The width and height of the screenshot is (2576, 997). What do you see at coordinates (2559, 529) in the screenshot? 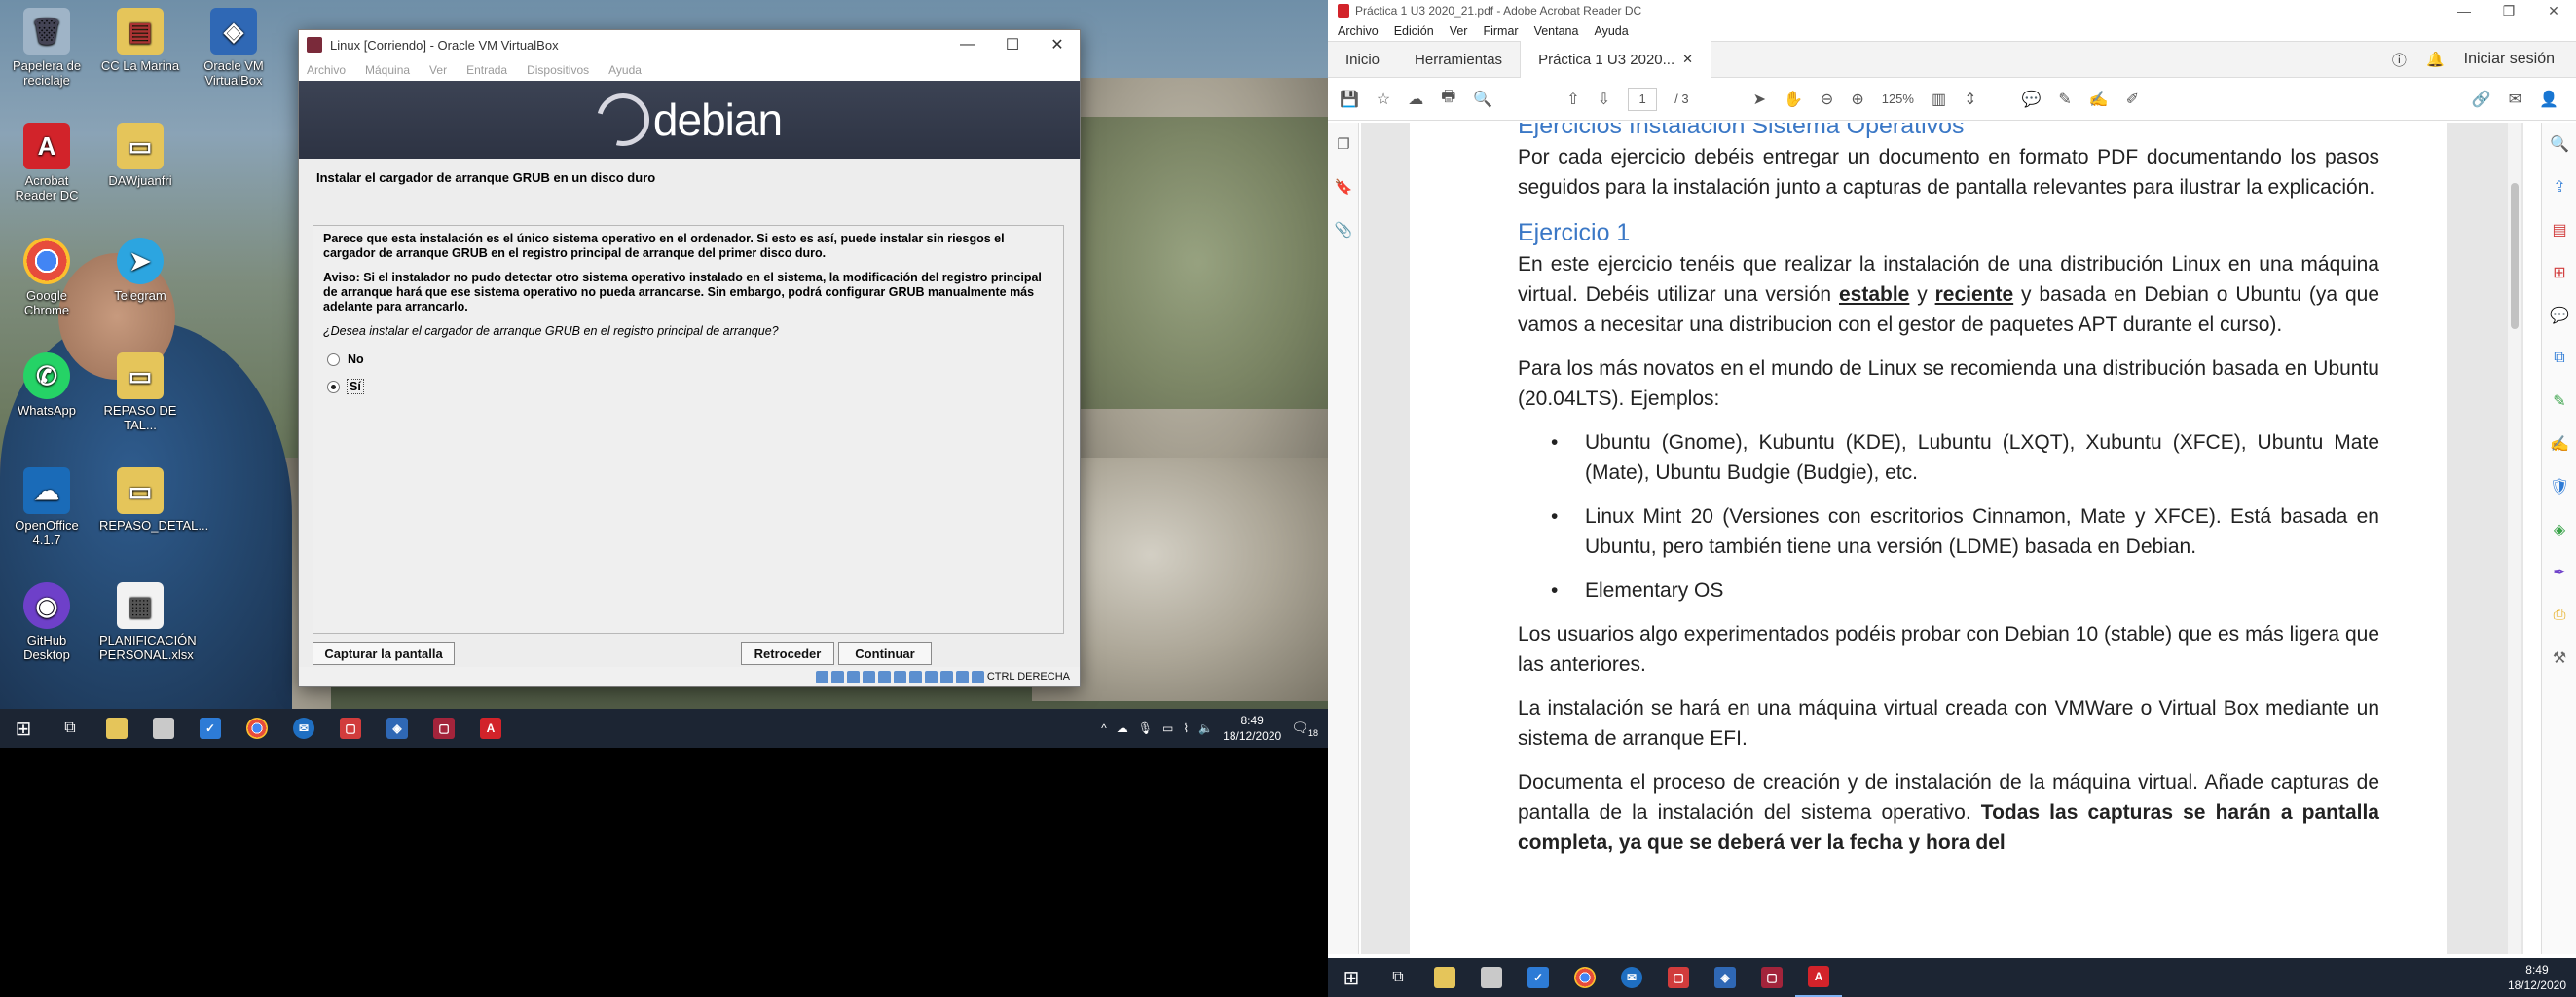
I see `enhance-scans-icon: ◈` at bounding box center [2559, 529].